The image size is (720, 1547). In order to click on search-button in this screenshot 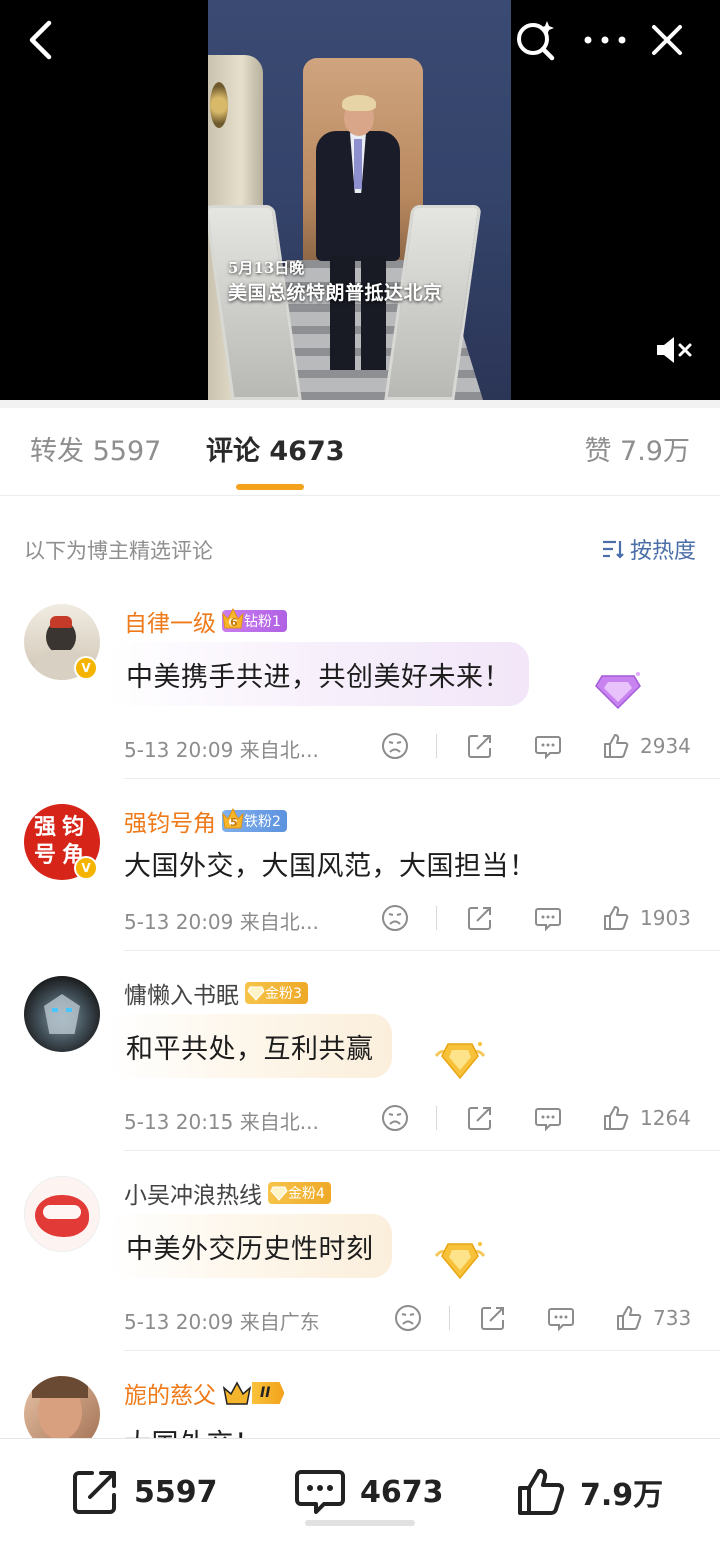, I will do `click(536, 40)`.